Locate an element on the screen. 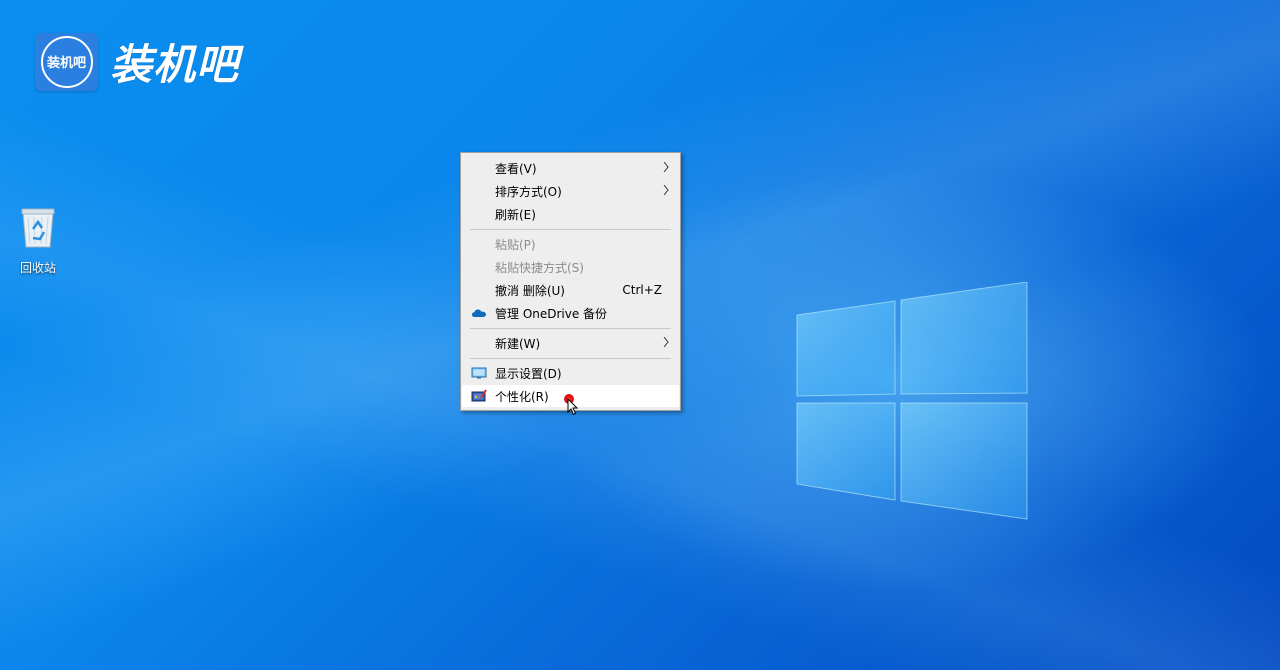  menu-item-sort-by: 排序方式(O) is located at coordinates (570, 191).